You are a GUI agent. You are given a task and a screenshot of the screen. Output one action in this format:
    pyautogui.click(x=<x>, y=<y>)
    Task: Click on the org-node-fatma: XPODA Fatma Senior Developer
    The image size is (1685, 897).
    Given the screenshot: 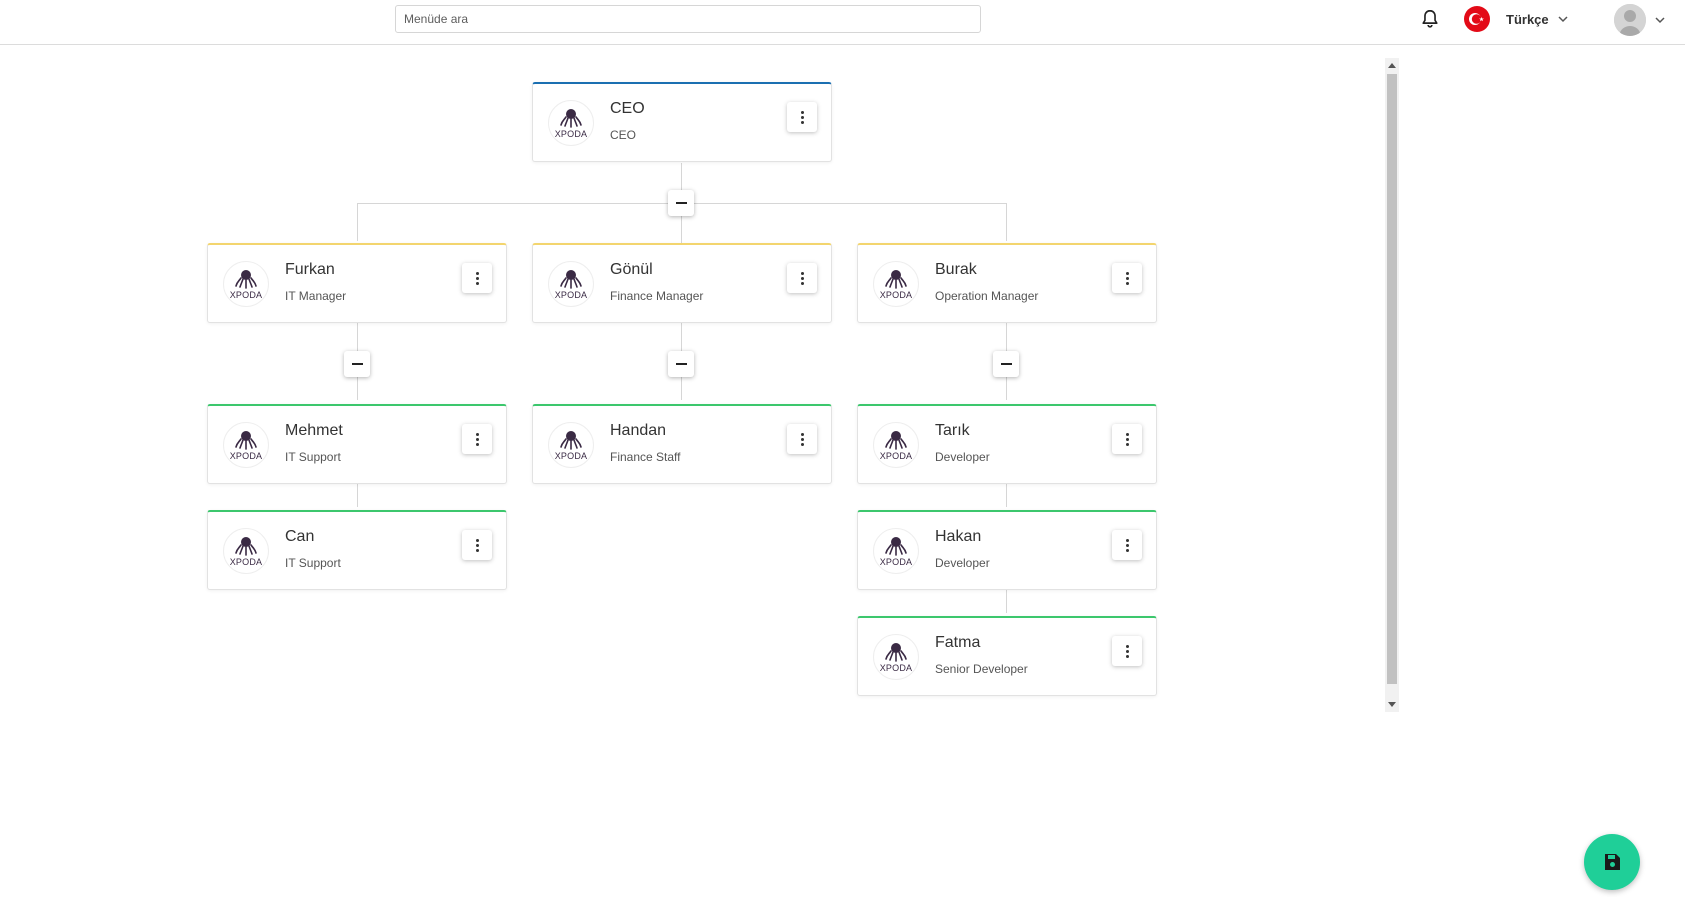 What is the action you would take?
    pyautogui.click(x=1007, y=656)
    